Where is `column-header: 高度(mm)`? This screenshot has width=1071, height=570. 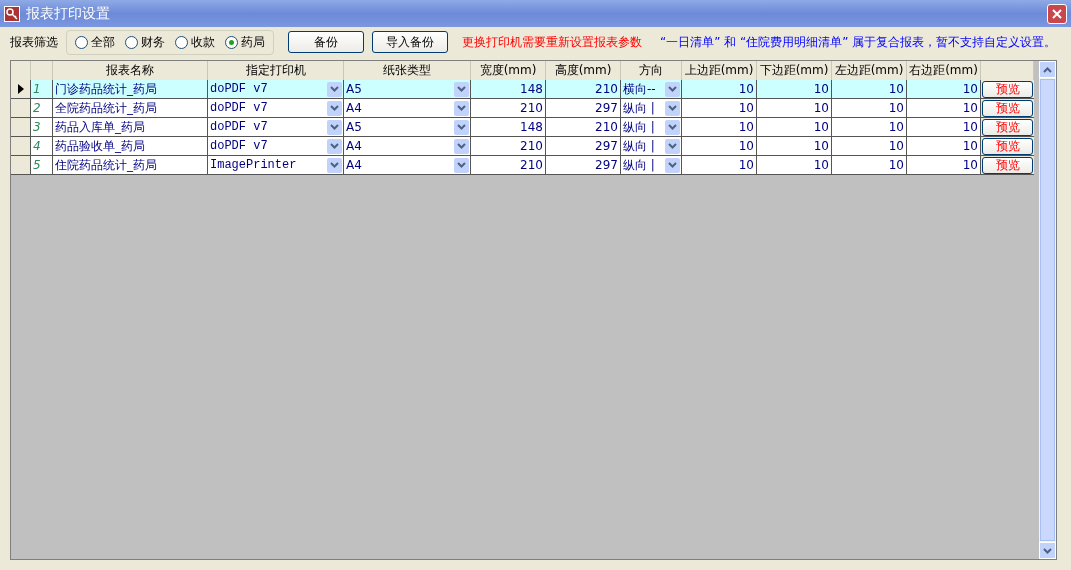
column-header: 高度(mm) is located at coordinates (583, 70).